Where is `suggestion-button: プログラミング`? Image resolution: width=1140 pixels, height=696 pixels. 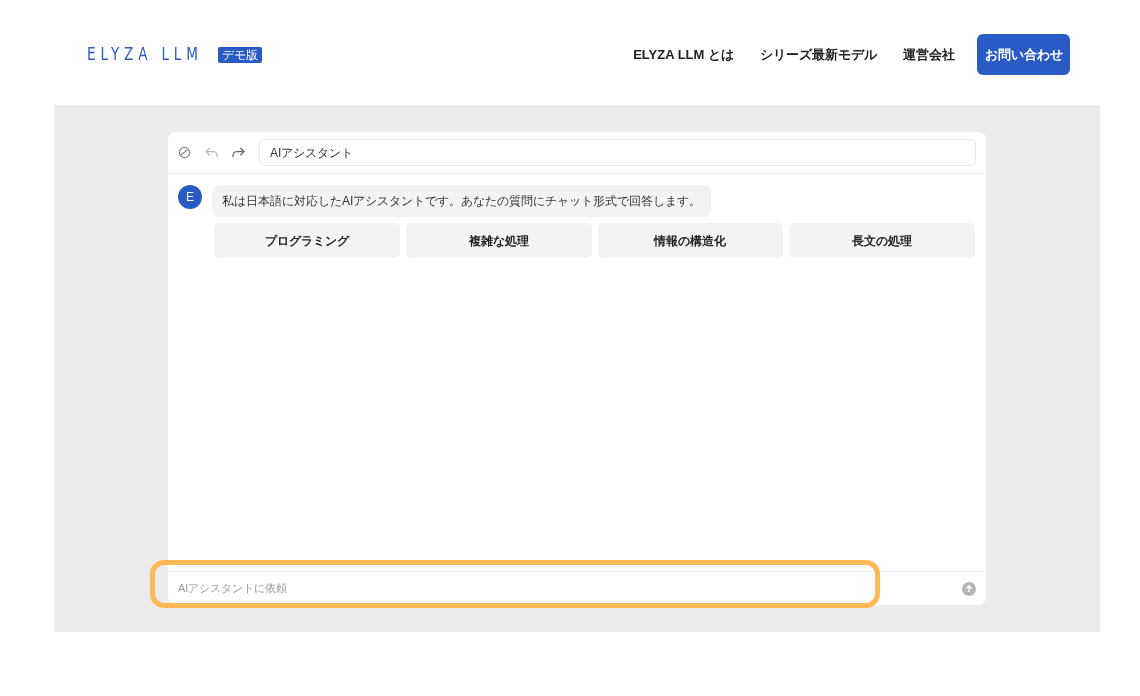
suggestion-button: プログラミング is located at coordinates (307, 240).